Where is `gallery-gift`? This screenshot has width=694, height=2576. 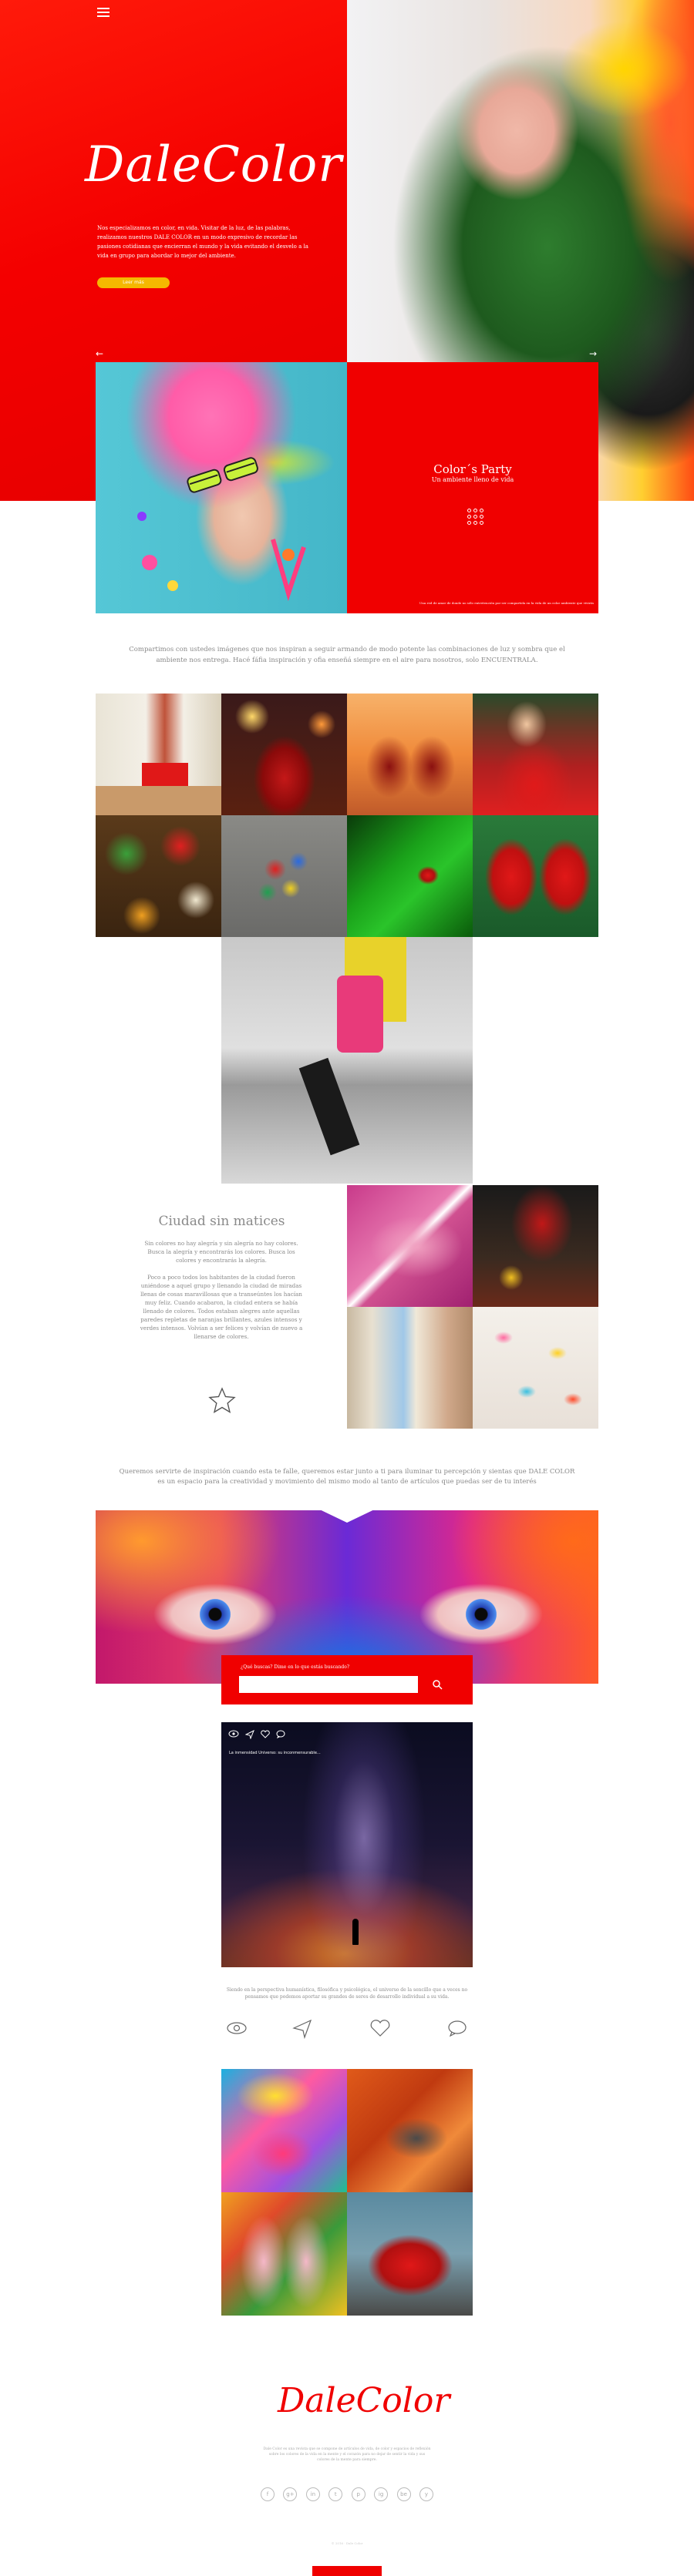
gallery-gift is located at coordinates (410, 1246).